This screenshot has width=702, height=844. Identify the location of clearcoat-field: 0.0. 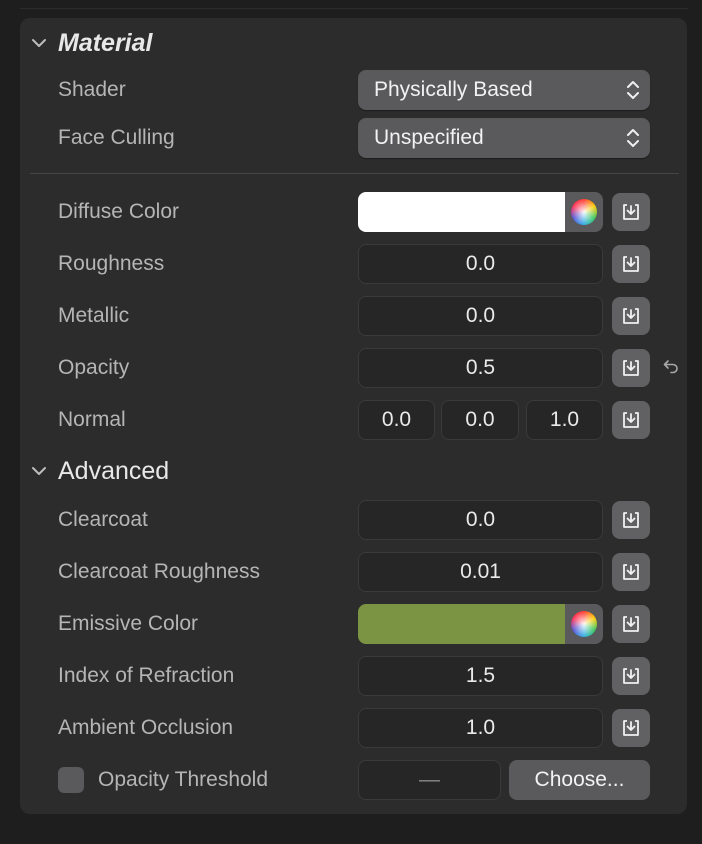
(480, 520).